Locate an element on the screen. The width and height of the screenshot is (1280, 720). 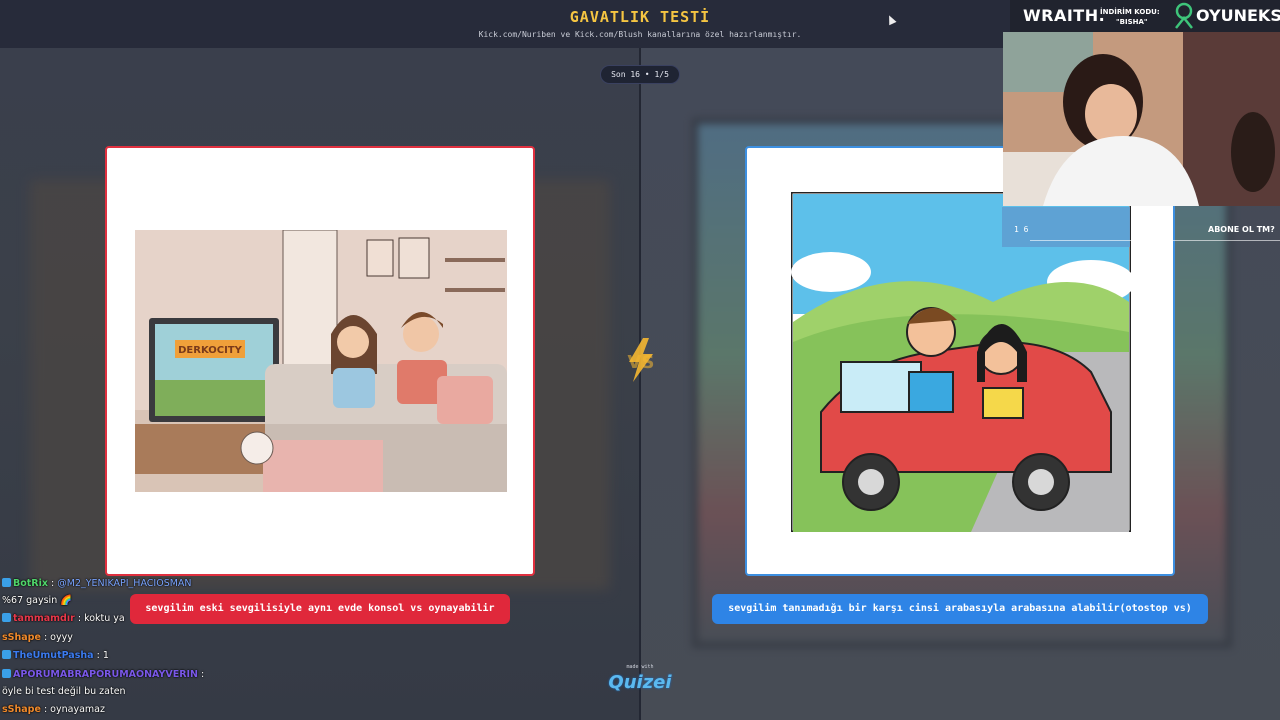
wraith-logo: WRAITH. is located at coordinates (1064, 15).